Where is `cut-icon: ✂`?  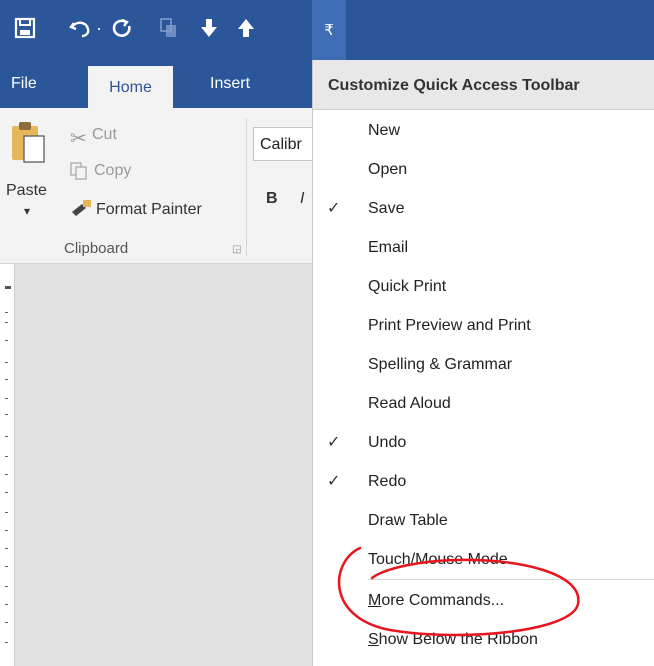 cut-icon: ✂ is located at coordinates (78, 138).